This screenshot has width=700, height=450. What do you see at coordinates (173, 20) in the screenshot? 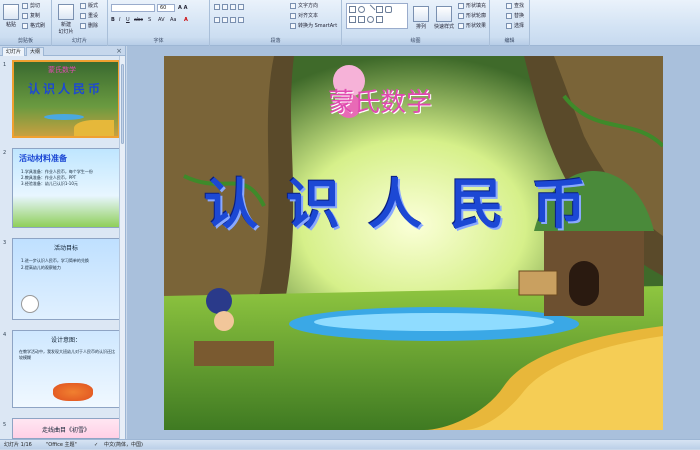
I see `case-button: Aa` at bounding box center [173, 20].